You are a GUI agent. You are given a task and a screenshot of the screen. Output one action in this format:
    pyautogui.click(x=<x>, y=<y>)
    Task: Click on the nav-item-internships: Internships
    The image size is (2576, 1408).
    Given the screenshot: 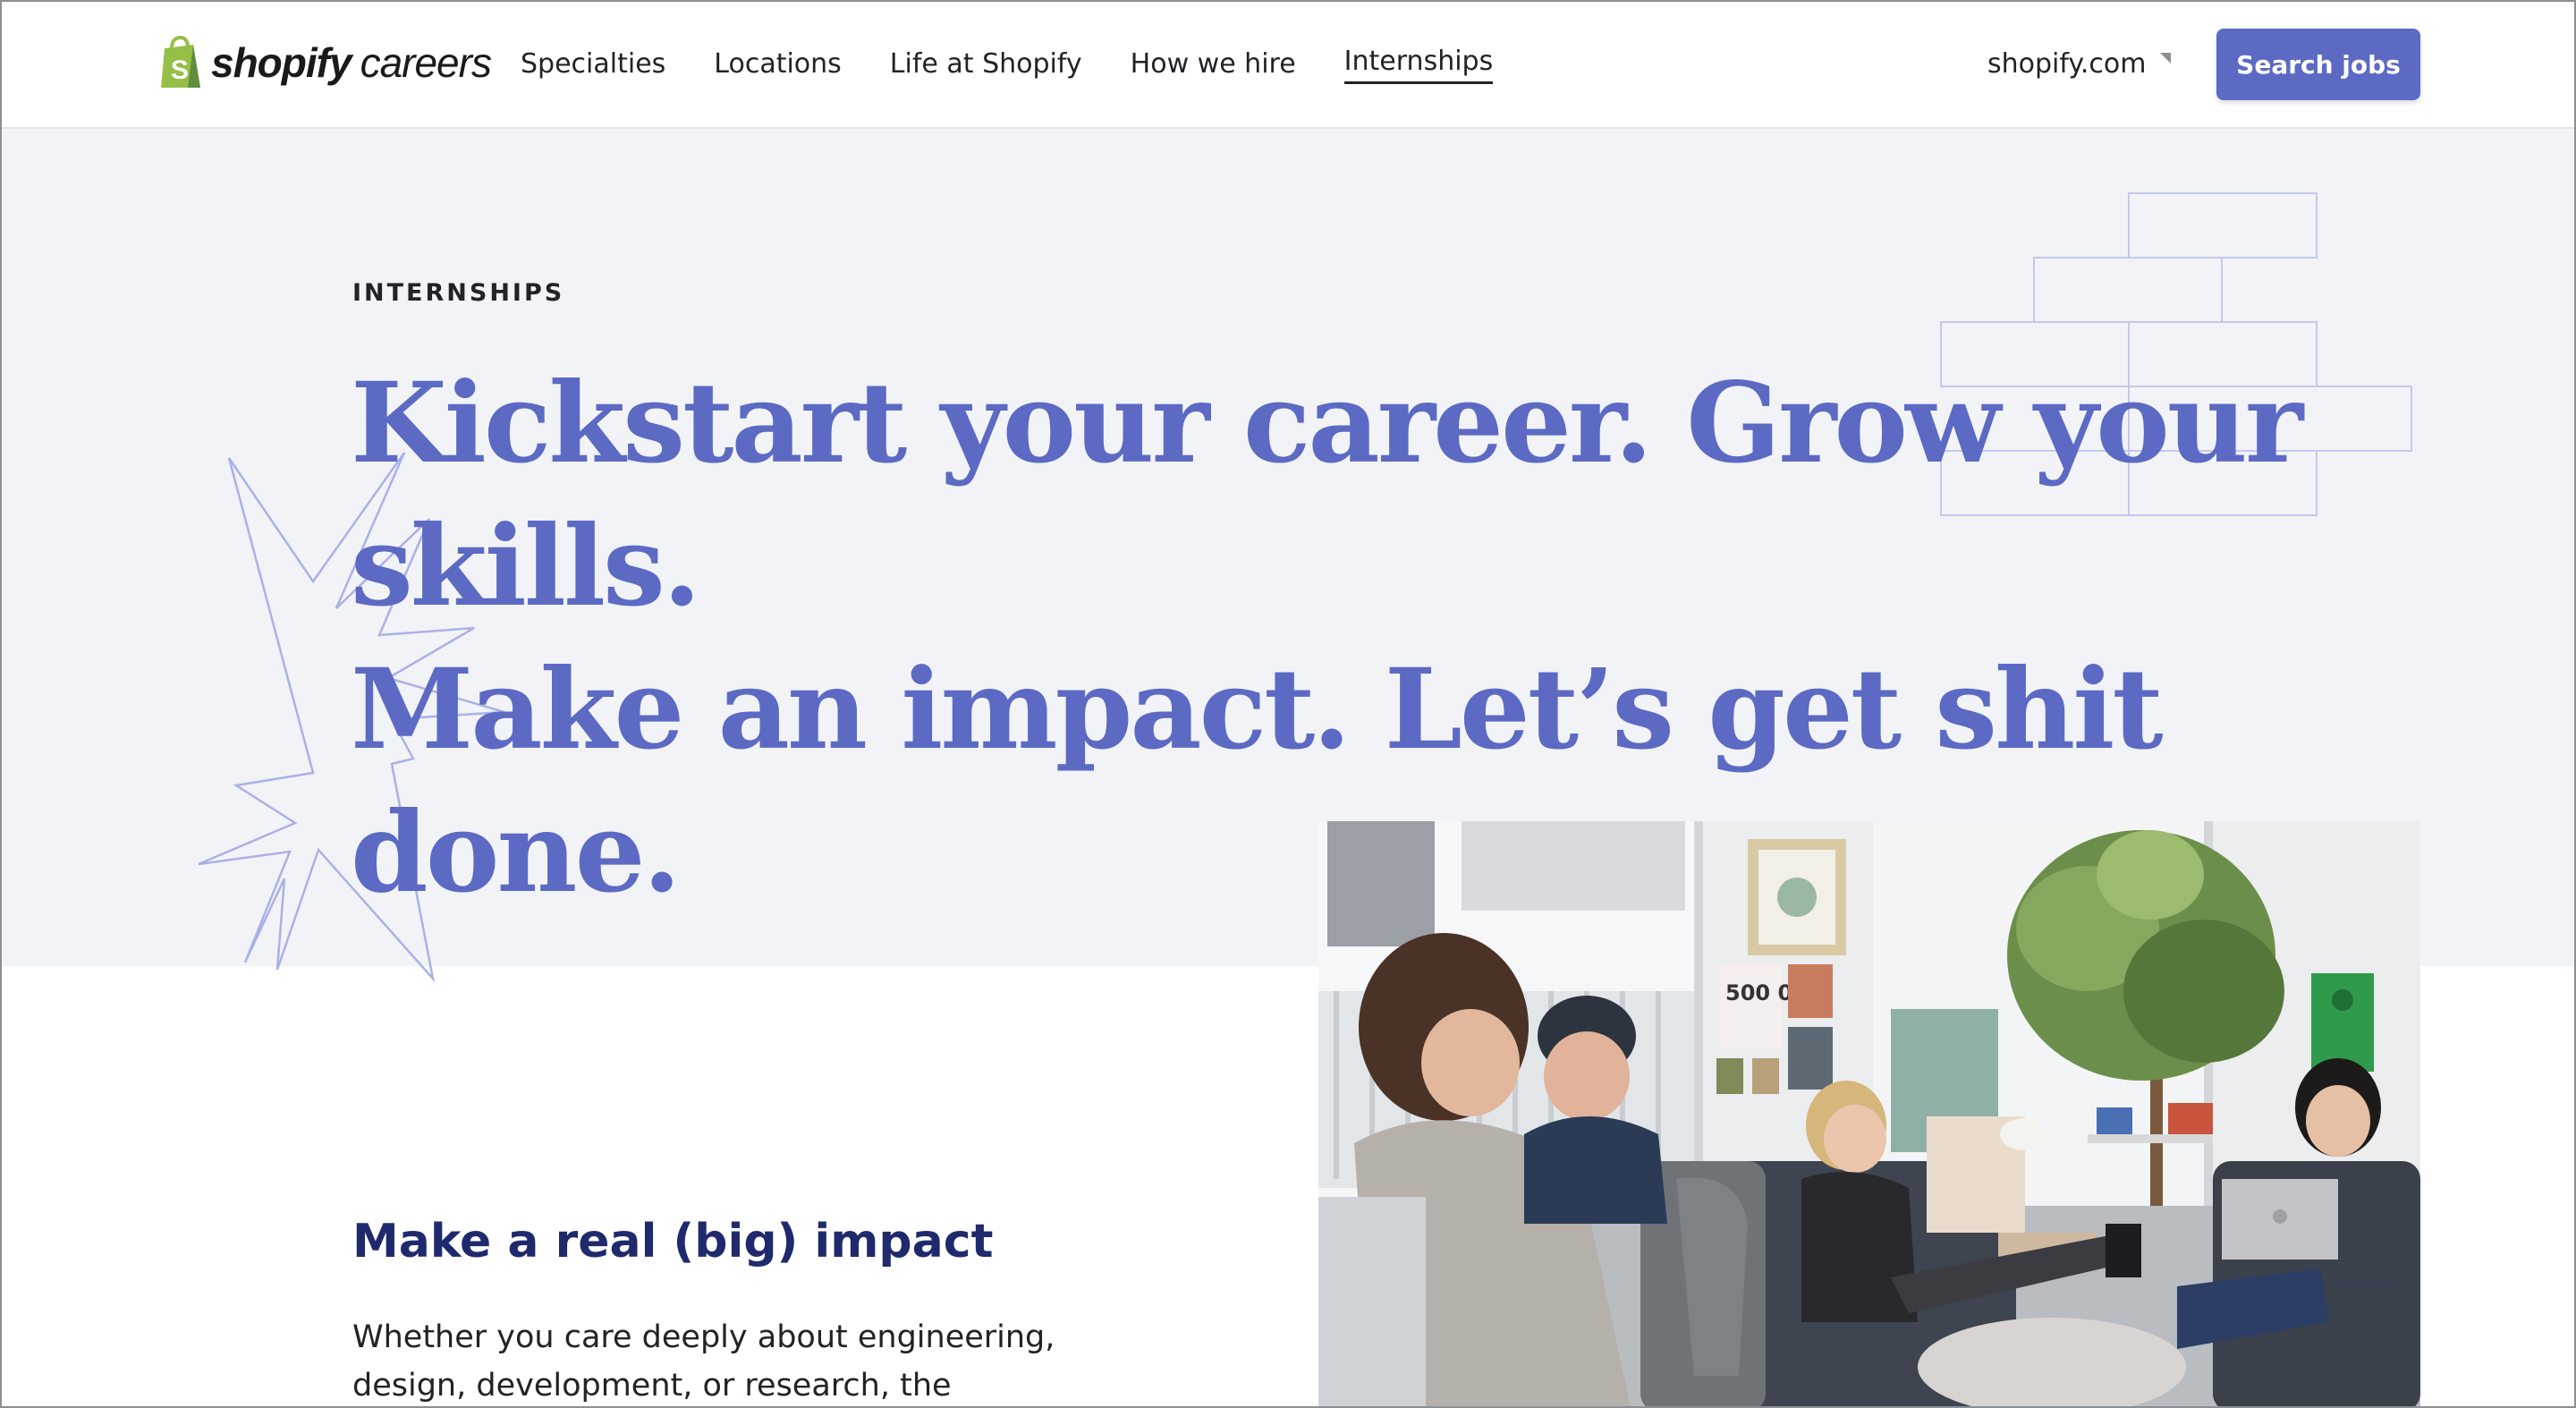 What is the action you would take?
    pyautogui.click(x=1418, y=64)
    